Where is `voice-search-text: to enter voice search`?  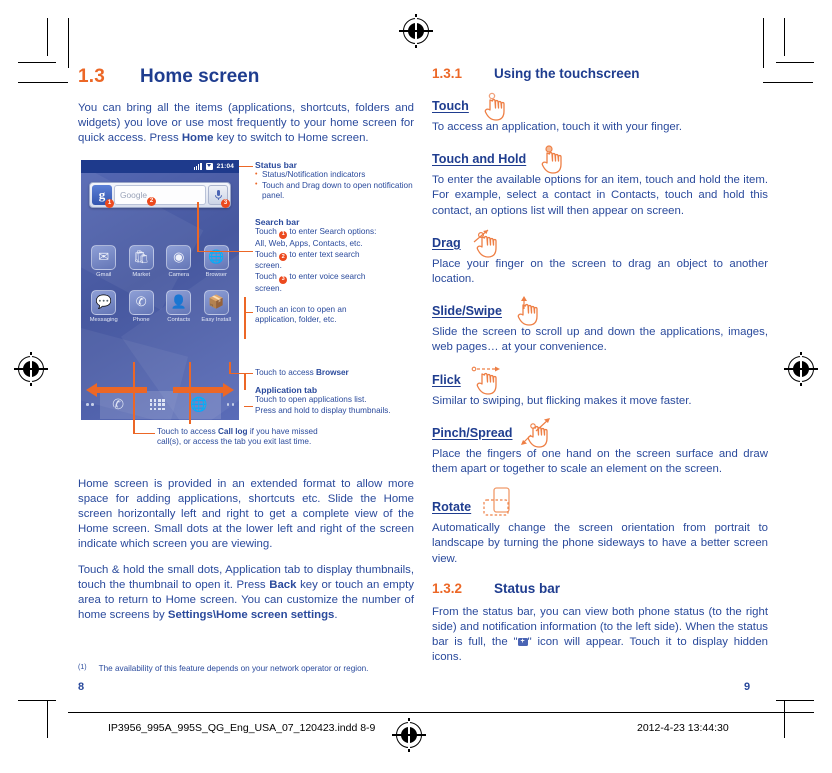 voice-search-text: to enter voice search is located at coordinates (327, 276).